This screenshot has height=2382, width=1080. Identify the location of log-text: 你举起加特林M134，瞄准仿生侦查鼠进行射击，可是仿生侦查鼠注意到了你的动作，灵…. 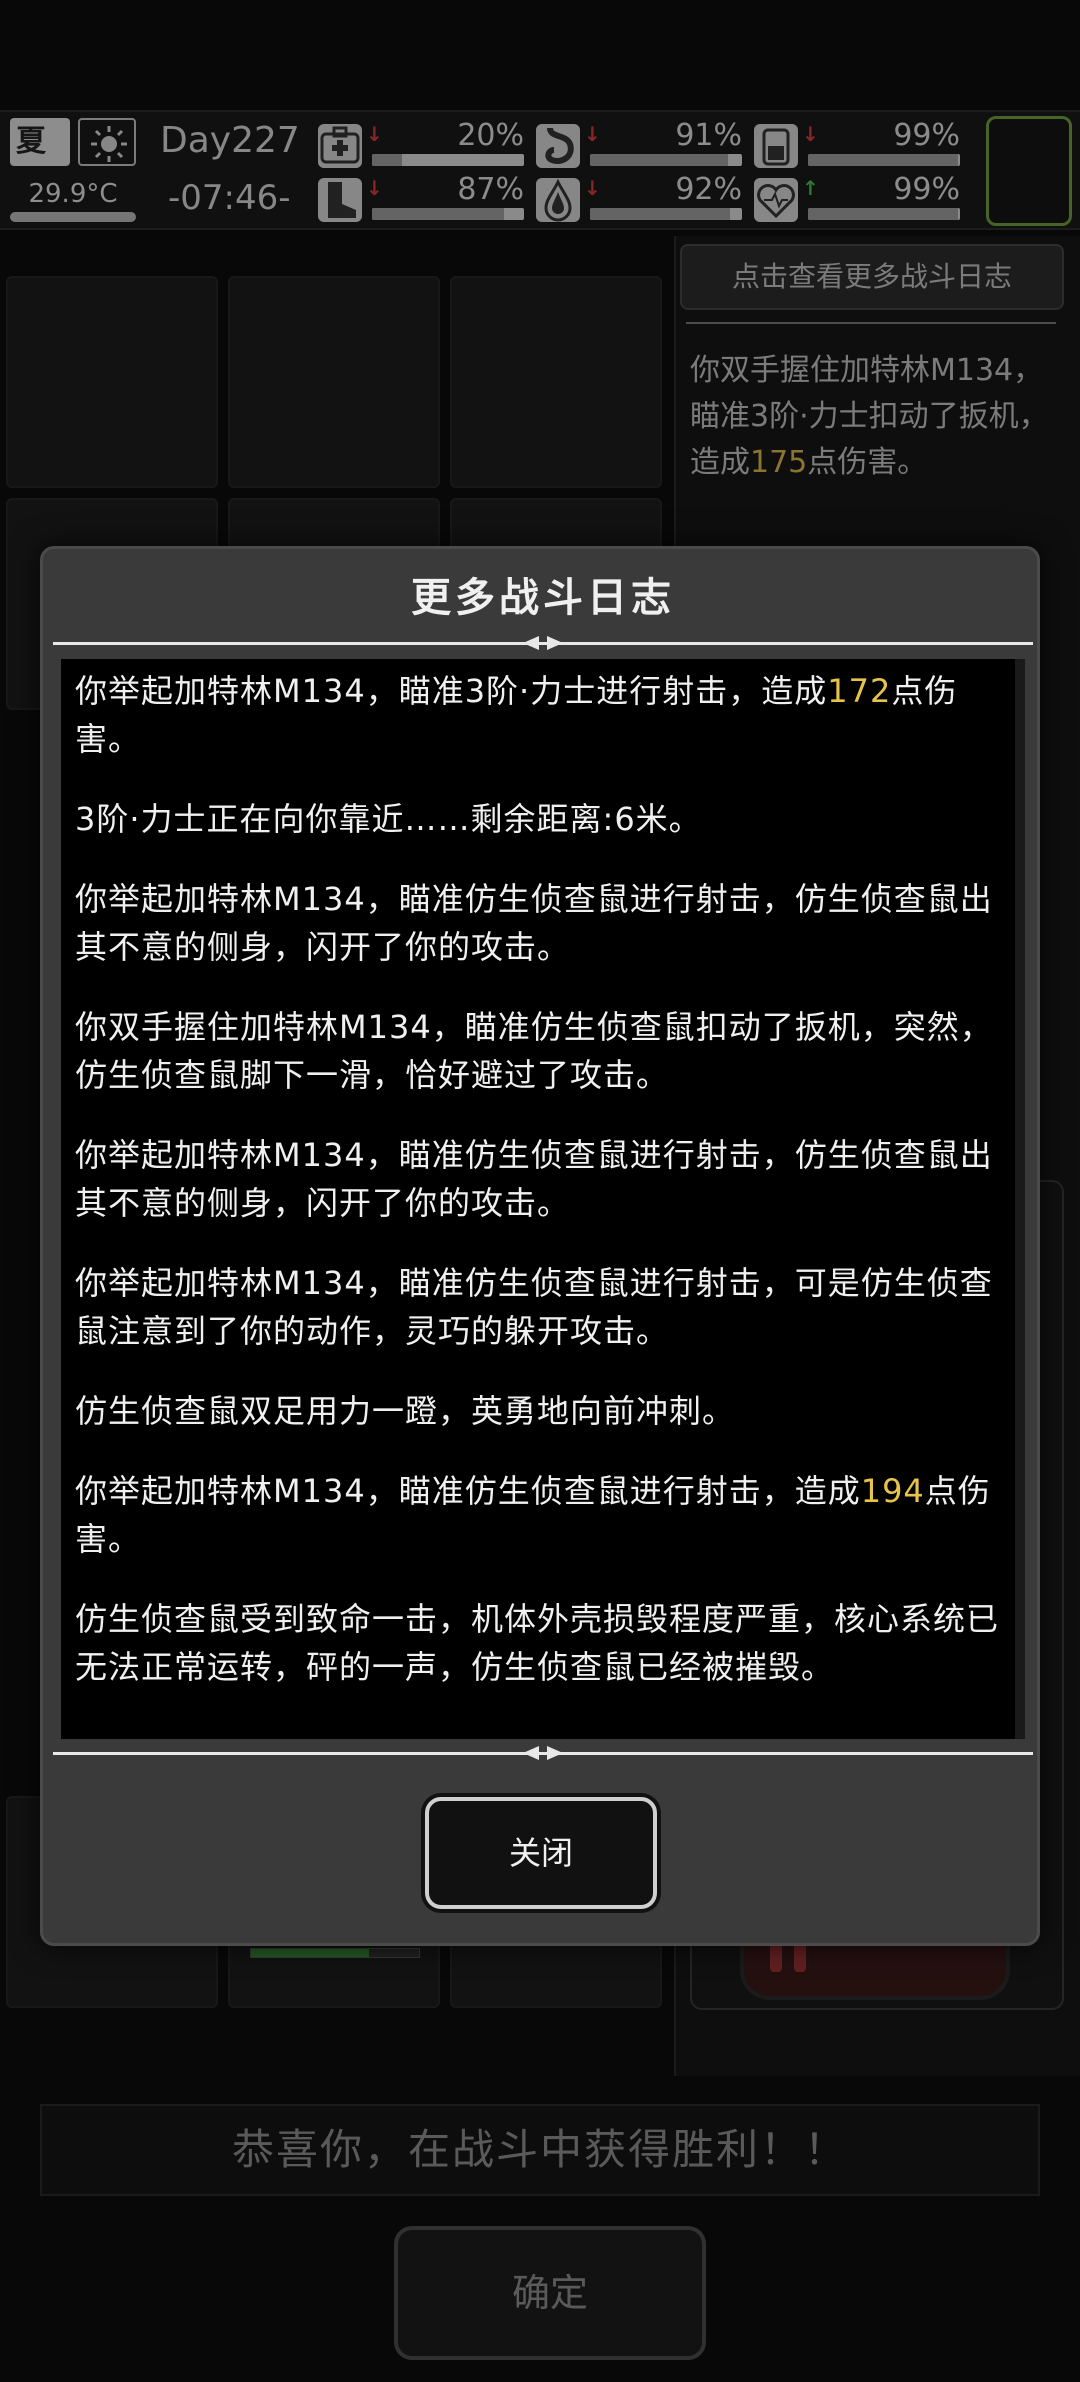
(534, 1307).